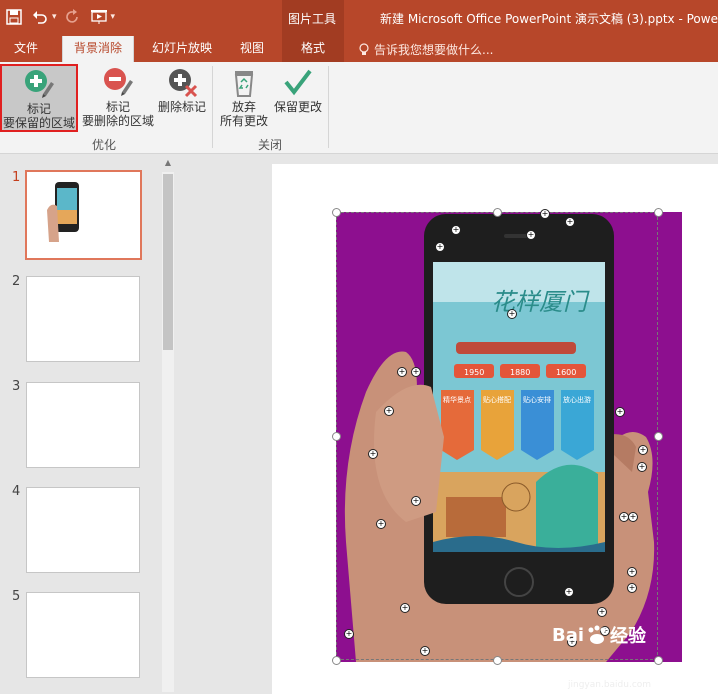  I want to click on tab-file: 文件, so click(26, 49).